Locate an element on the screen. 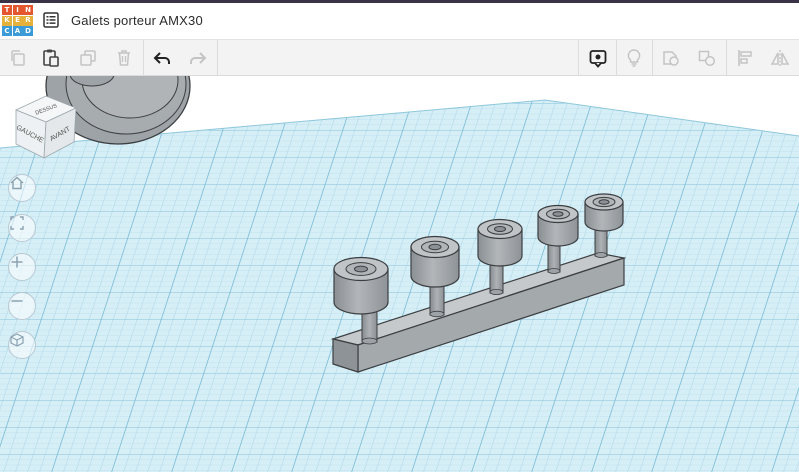  mirror-icon is located at coordinates (780, 58).